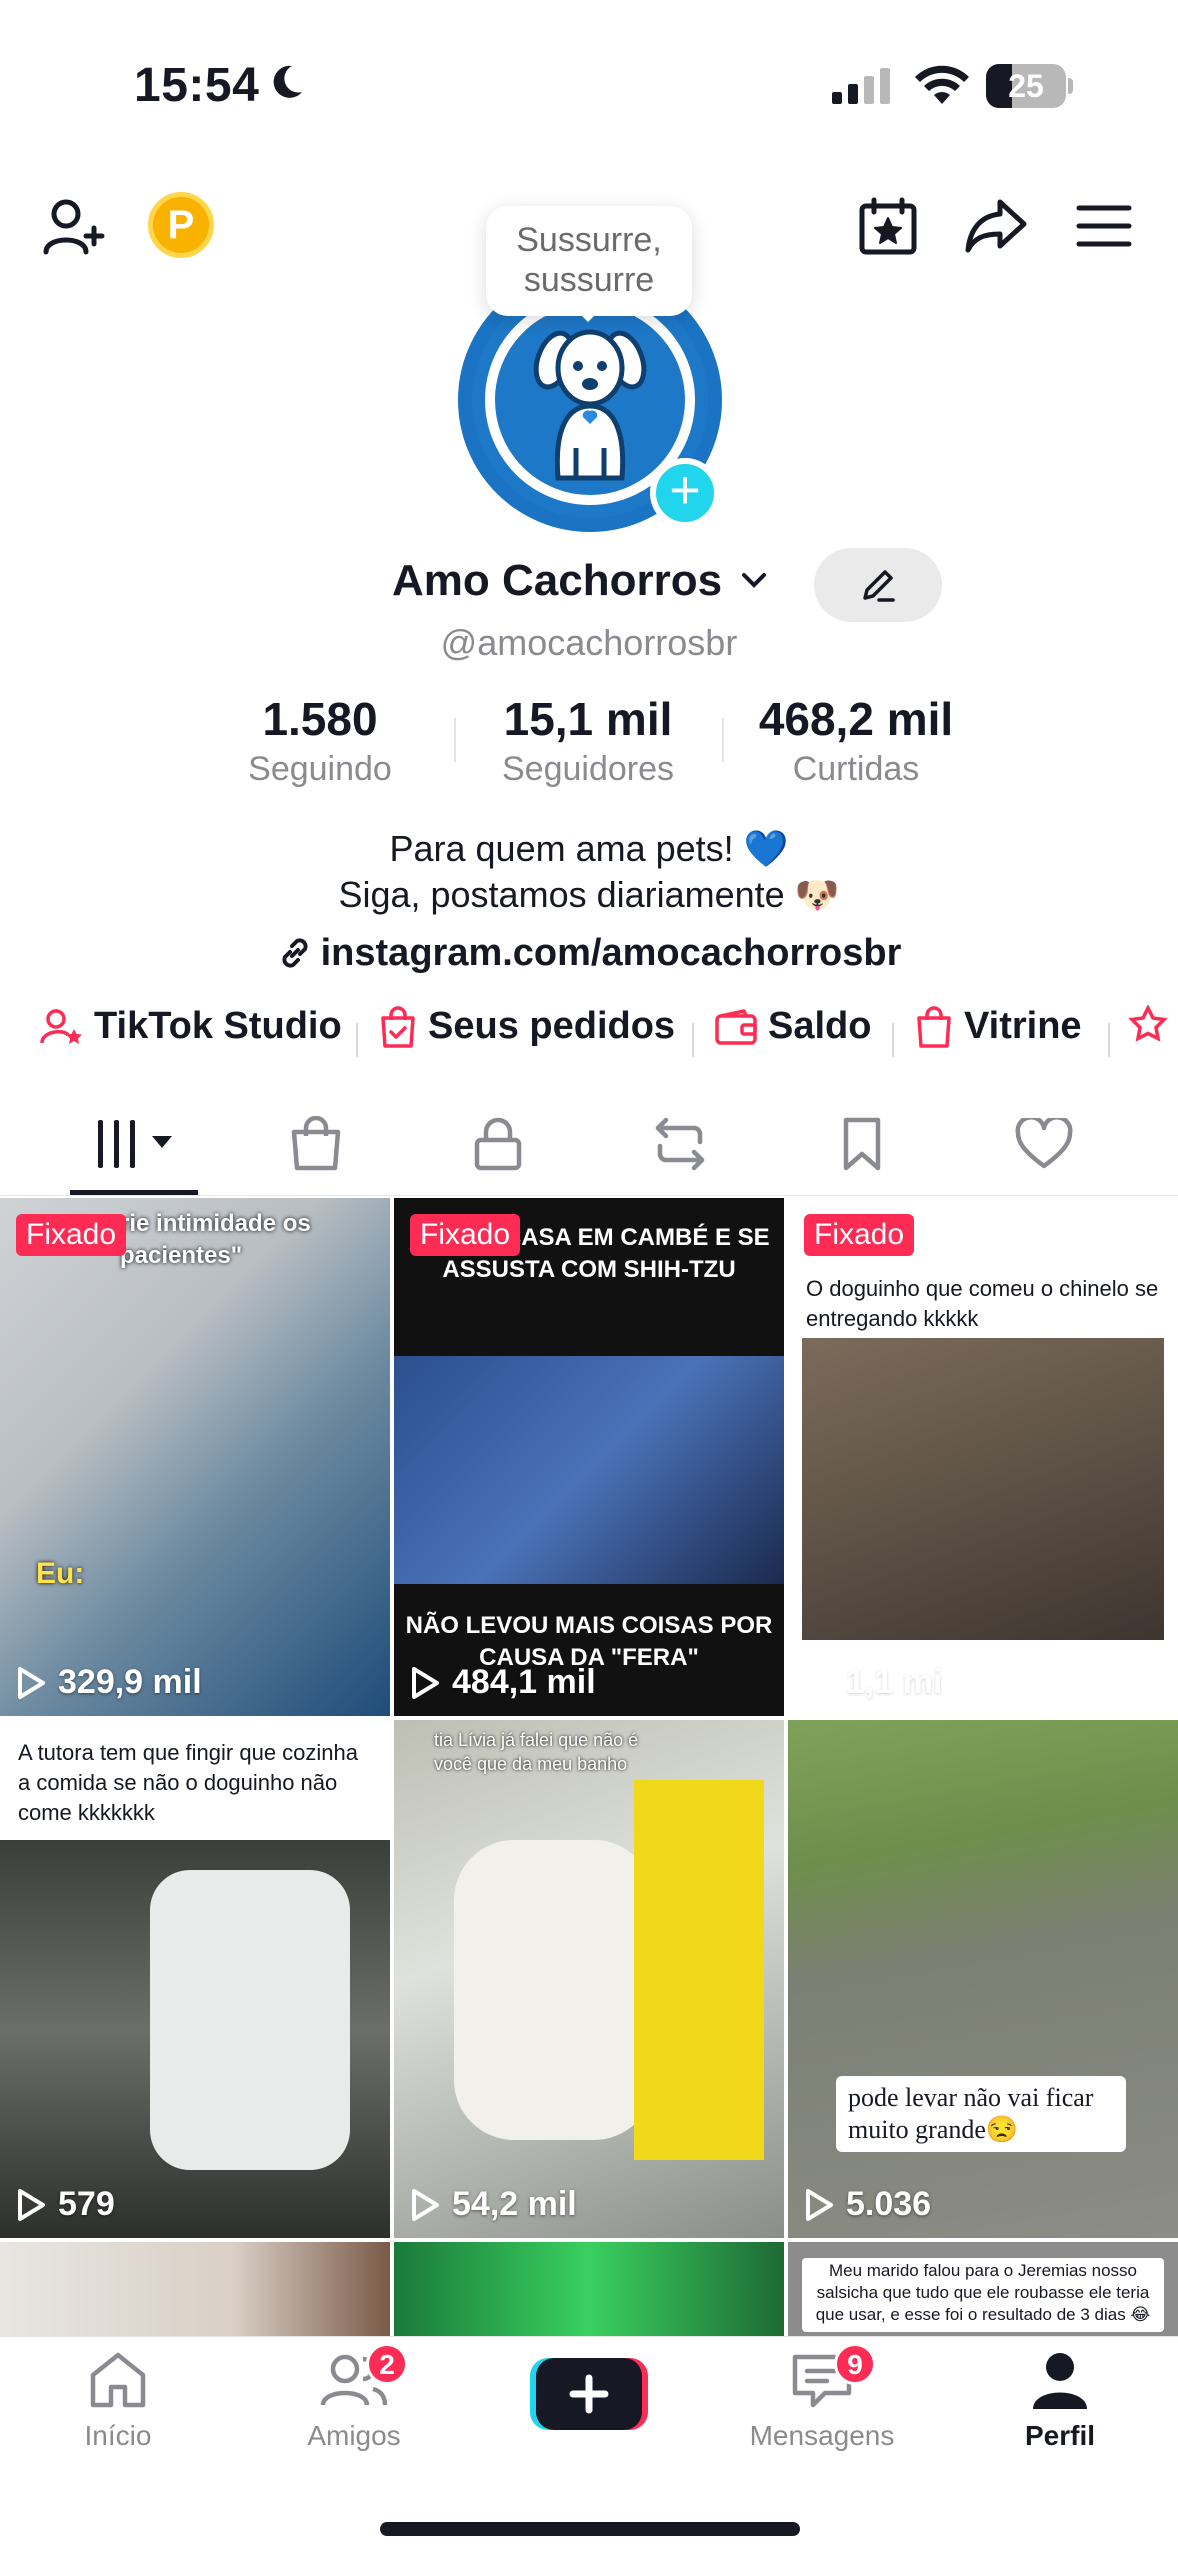 This screenshot has height=2560, width=1178. I want to click on showcase-button: Vitrine, so click(998, 1026).